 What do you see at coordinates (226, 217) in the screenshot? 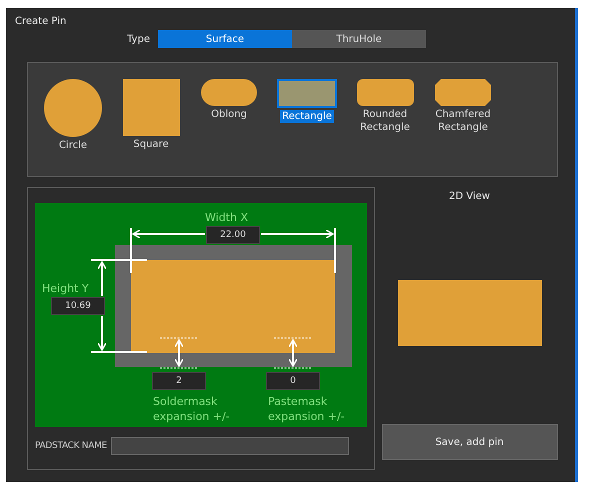
I see `width-label: Width X` at bounding box center [226, 217].